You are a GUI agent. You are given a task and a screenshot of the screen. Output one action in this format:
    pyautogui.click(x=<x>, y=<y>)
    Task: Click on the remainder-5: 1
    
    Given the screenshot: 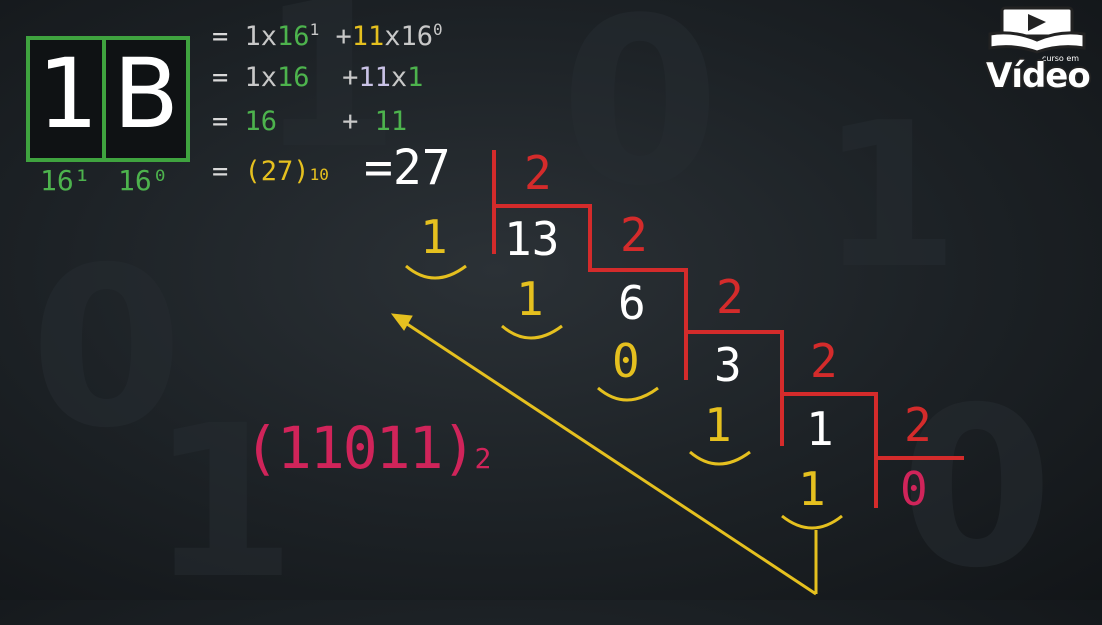 What is the action you would take?
    pyautogui.click(x=812, y=489)
    